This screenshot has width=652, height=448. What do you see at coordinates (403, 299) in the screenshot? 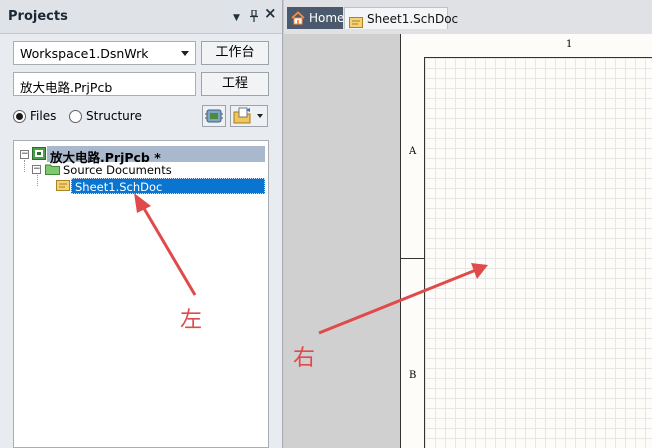
I see `arrow-right` at bounding box center [403, 299].